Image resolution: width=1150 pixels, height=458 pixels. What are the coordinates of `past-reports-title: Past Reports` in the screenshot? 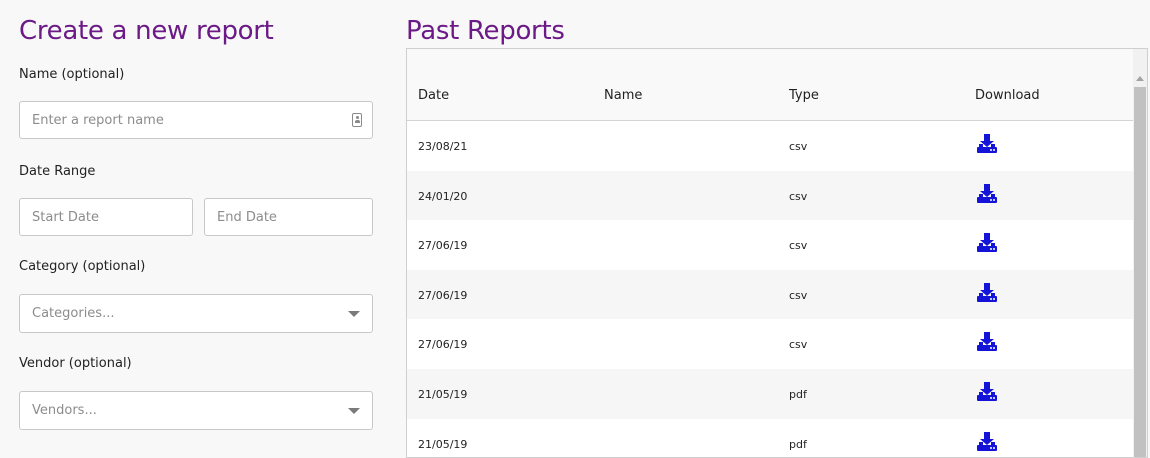 It's located at (485, 31).